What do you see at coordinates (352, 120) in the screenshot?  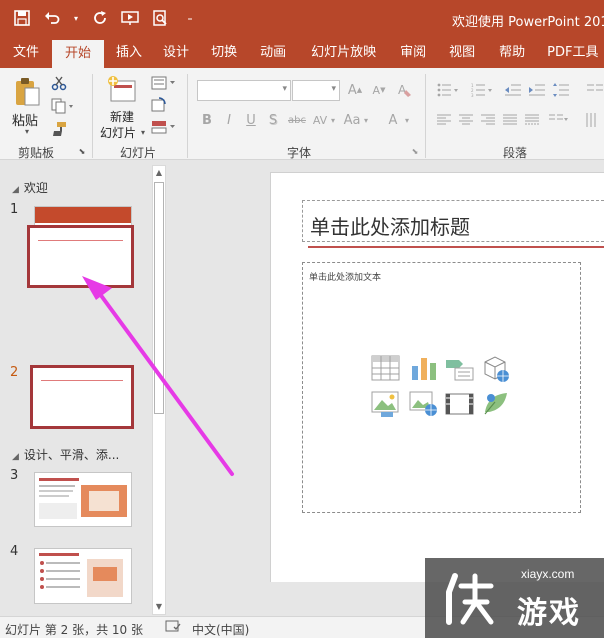 I see `change-case-button: Aa` at bounding box center [352, 120].